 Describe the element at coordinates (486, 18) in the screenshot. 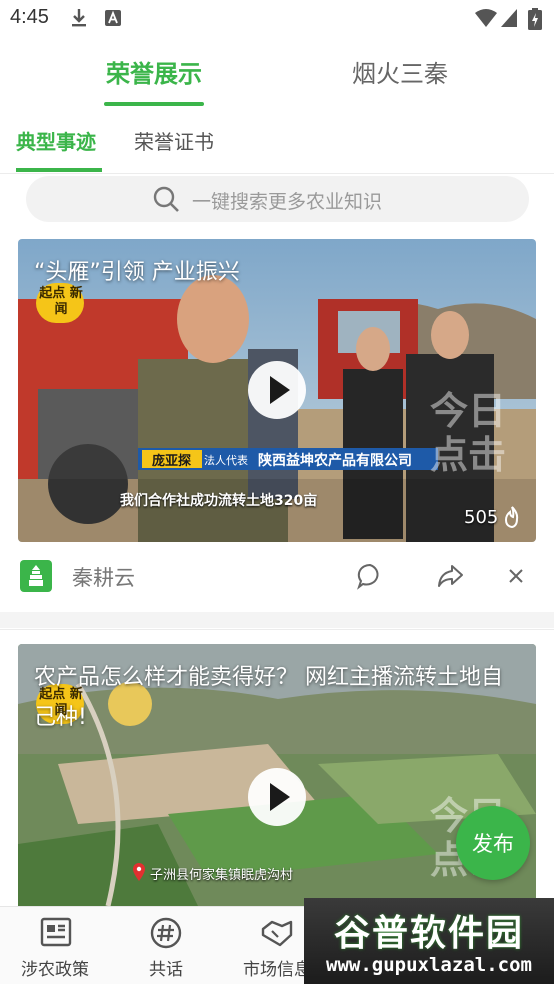

I see `wifi-icon` at that location.